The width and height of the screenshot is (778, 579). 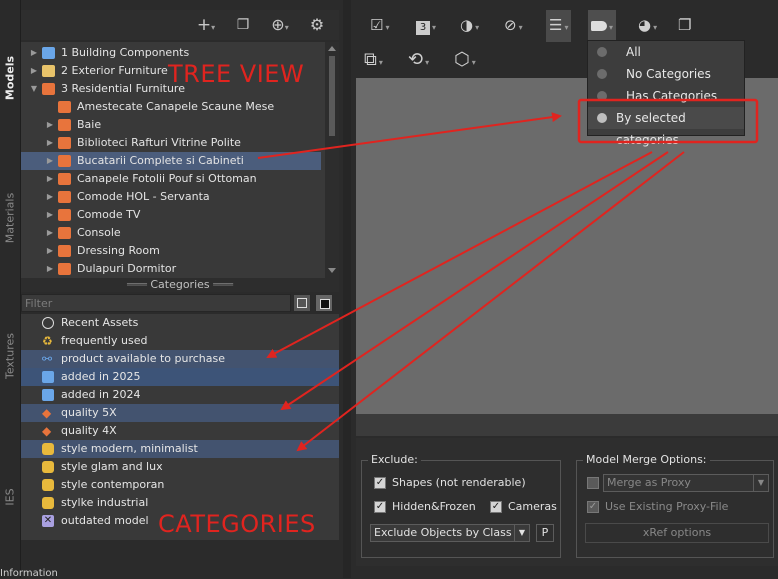 What do you see at coordinates (666, 52) in the screenshot?
I see `menu-item-all: All` at bounding box center [666, 52].